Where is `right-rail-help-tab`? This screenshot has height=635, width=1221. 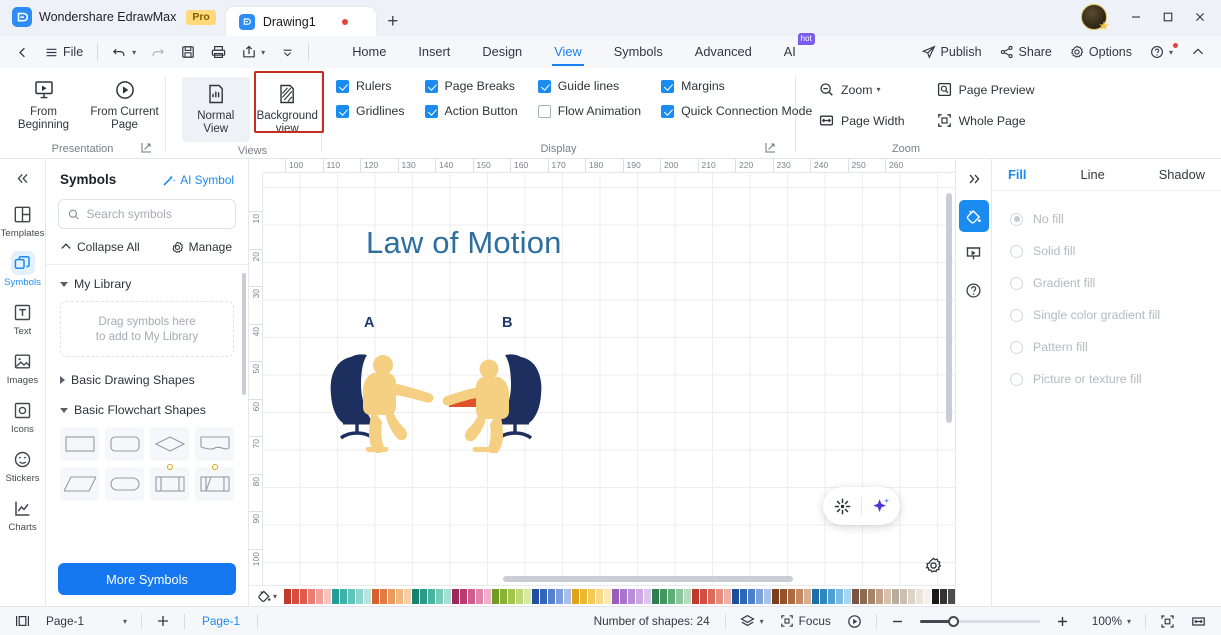
right-rail-help-tab is located at coordinates (974, 290).